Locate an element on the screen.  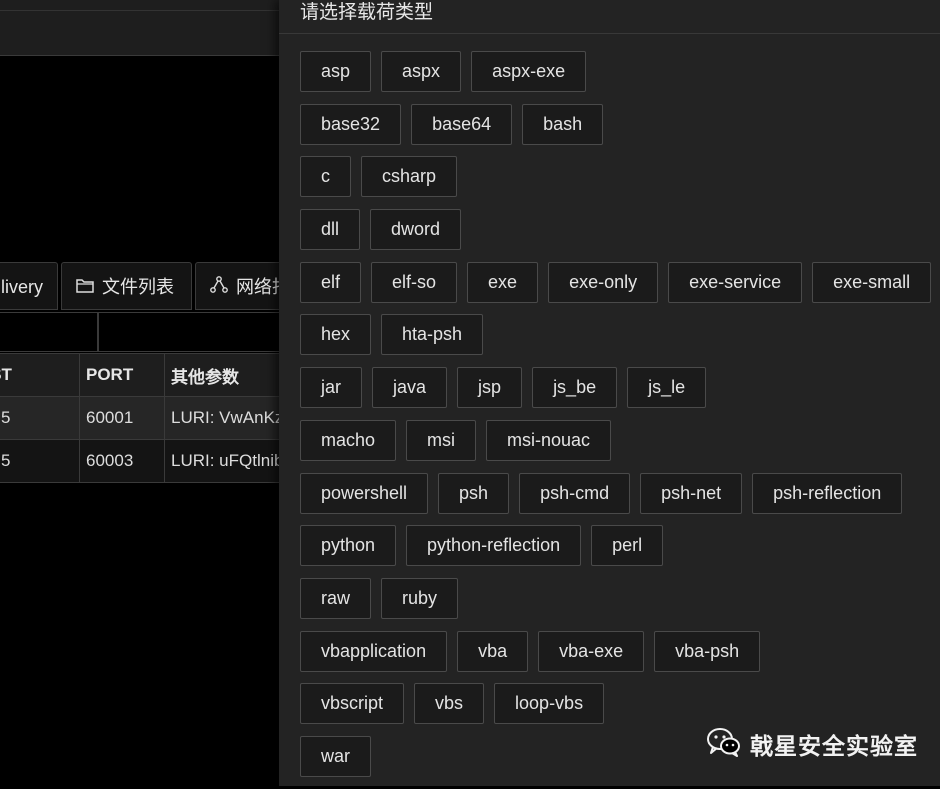
tab-bar: livery 文件列表 网络抖 is located at coordinates (147, 287).